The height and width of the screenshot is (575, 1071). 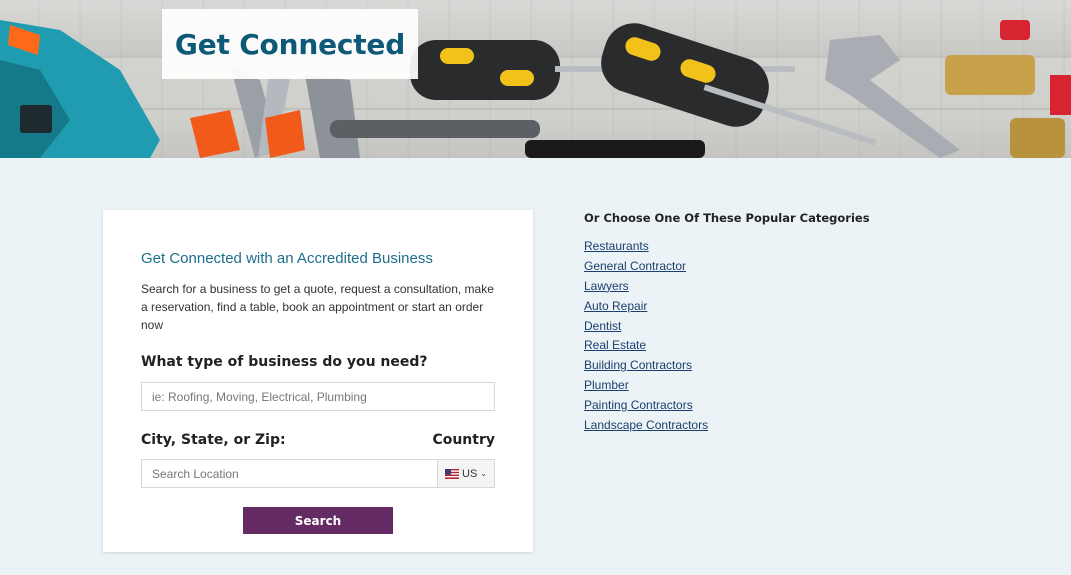 What do you see at coordinates (452, 473) in the screenshot?
I see `us-flag-icon` at bounding box center [452, 473].